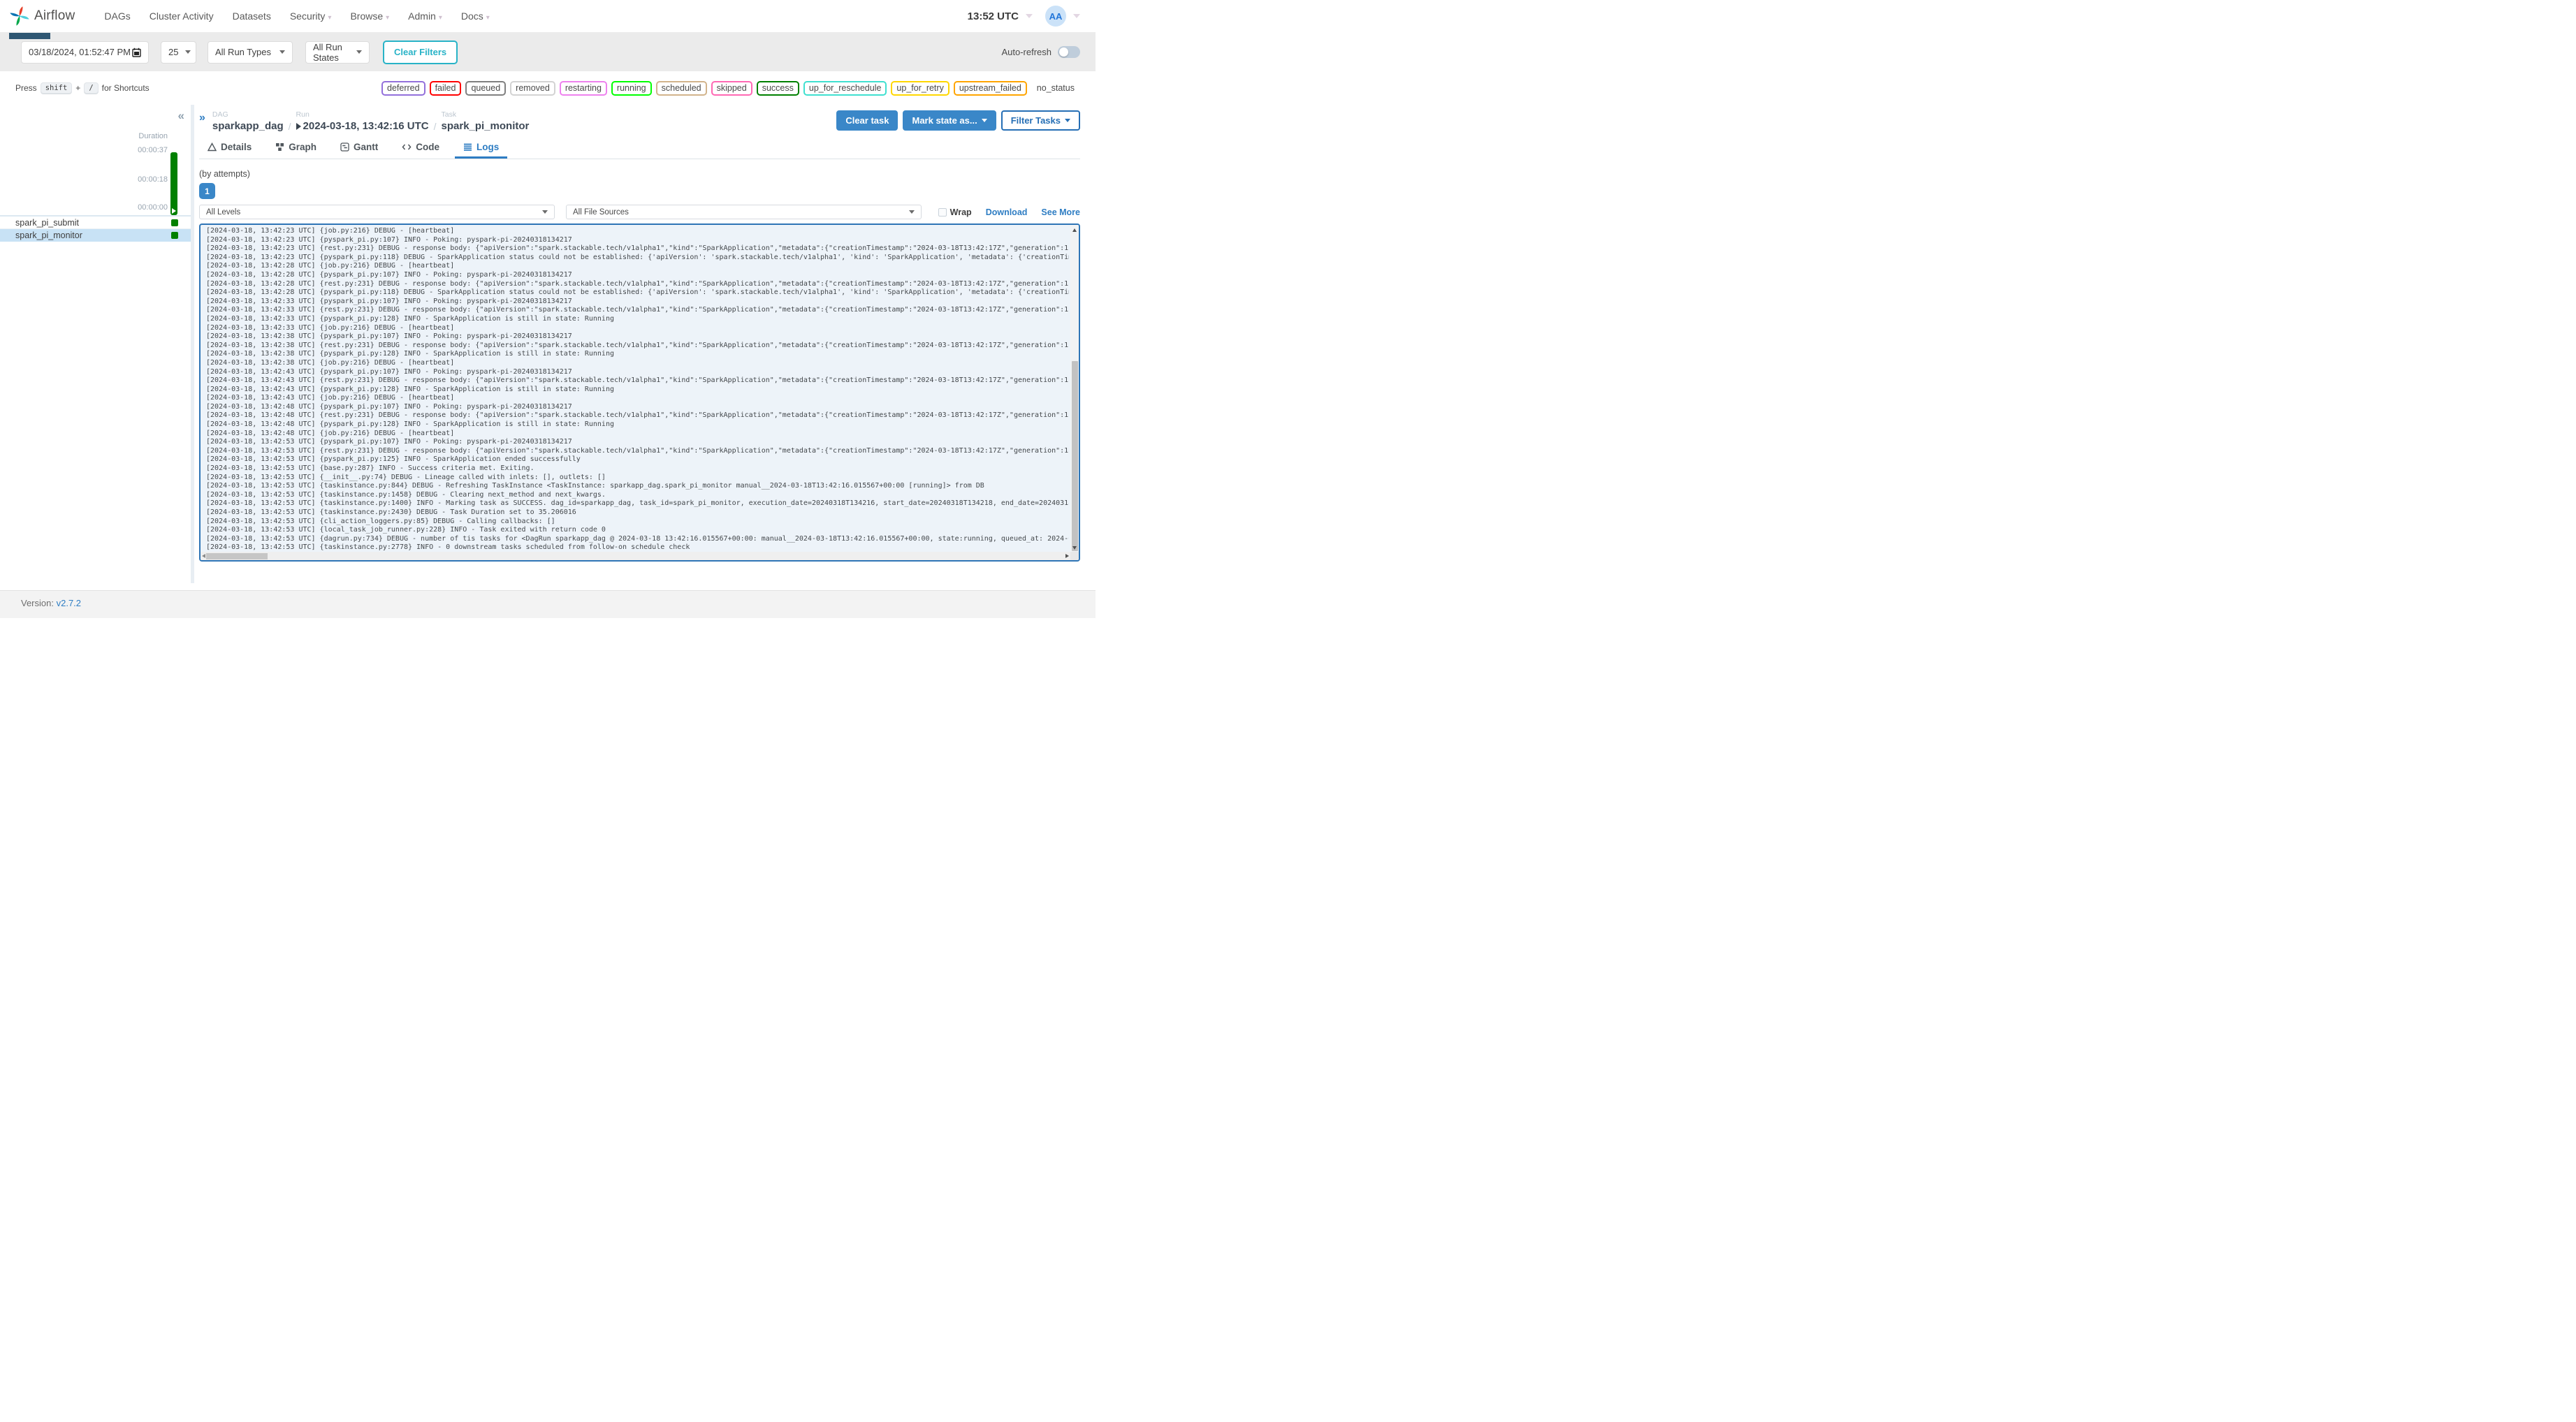 The width and height of the screenshot is (2576, 1422). What do you see at coordinates (369, 16) in the screenshot?
I see `nav-item-browse: Browse ▾` at bounding box center [369, 16].